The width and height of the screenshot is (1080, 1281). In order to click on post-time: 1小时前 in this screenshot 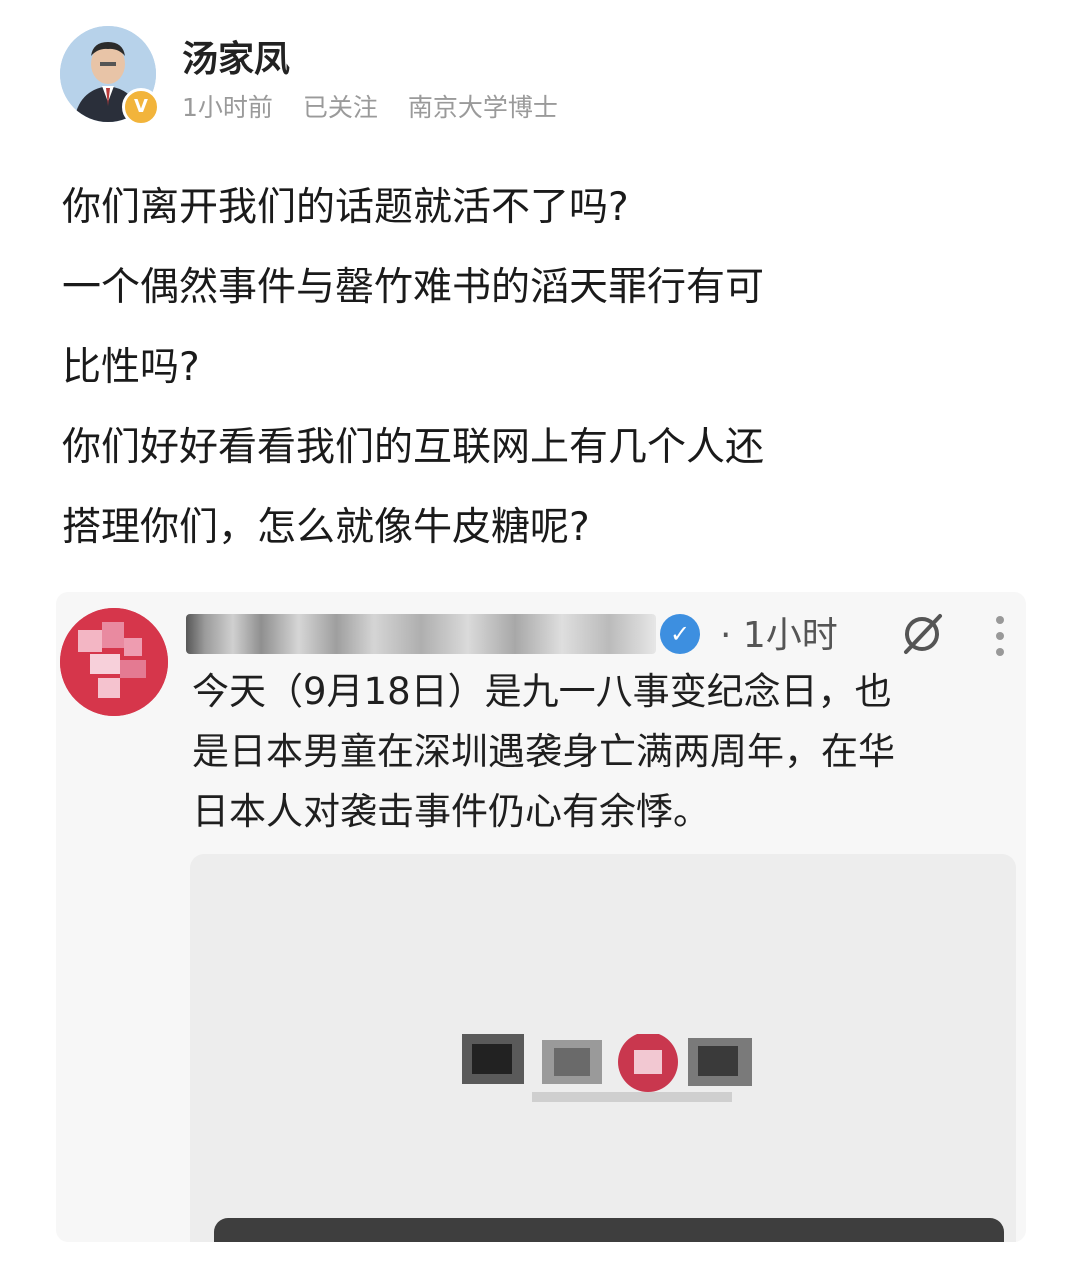, I will do `click(227, 107)`.